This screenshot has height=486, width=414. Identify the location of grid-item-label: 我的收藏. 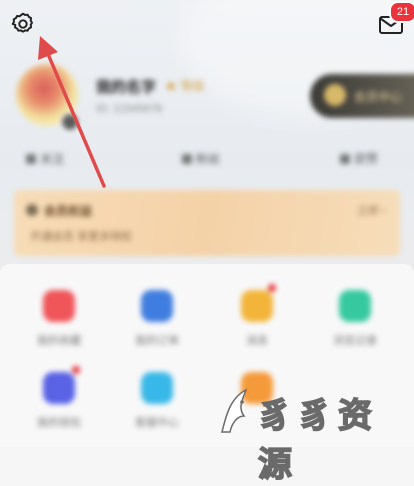
(59, 341).